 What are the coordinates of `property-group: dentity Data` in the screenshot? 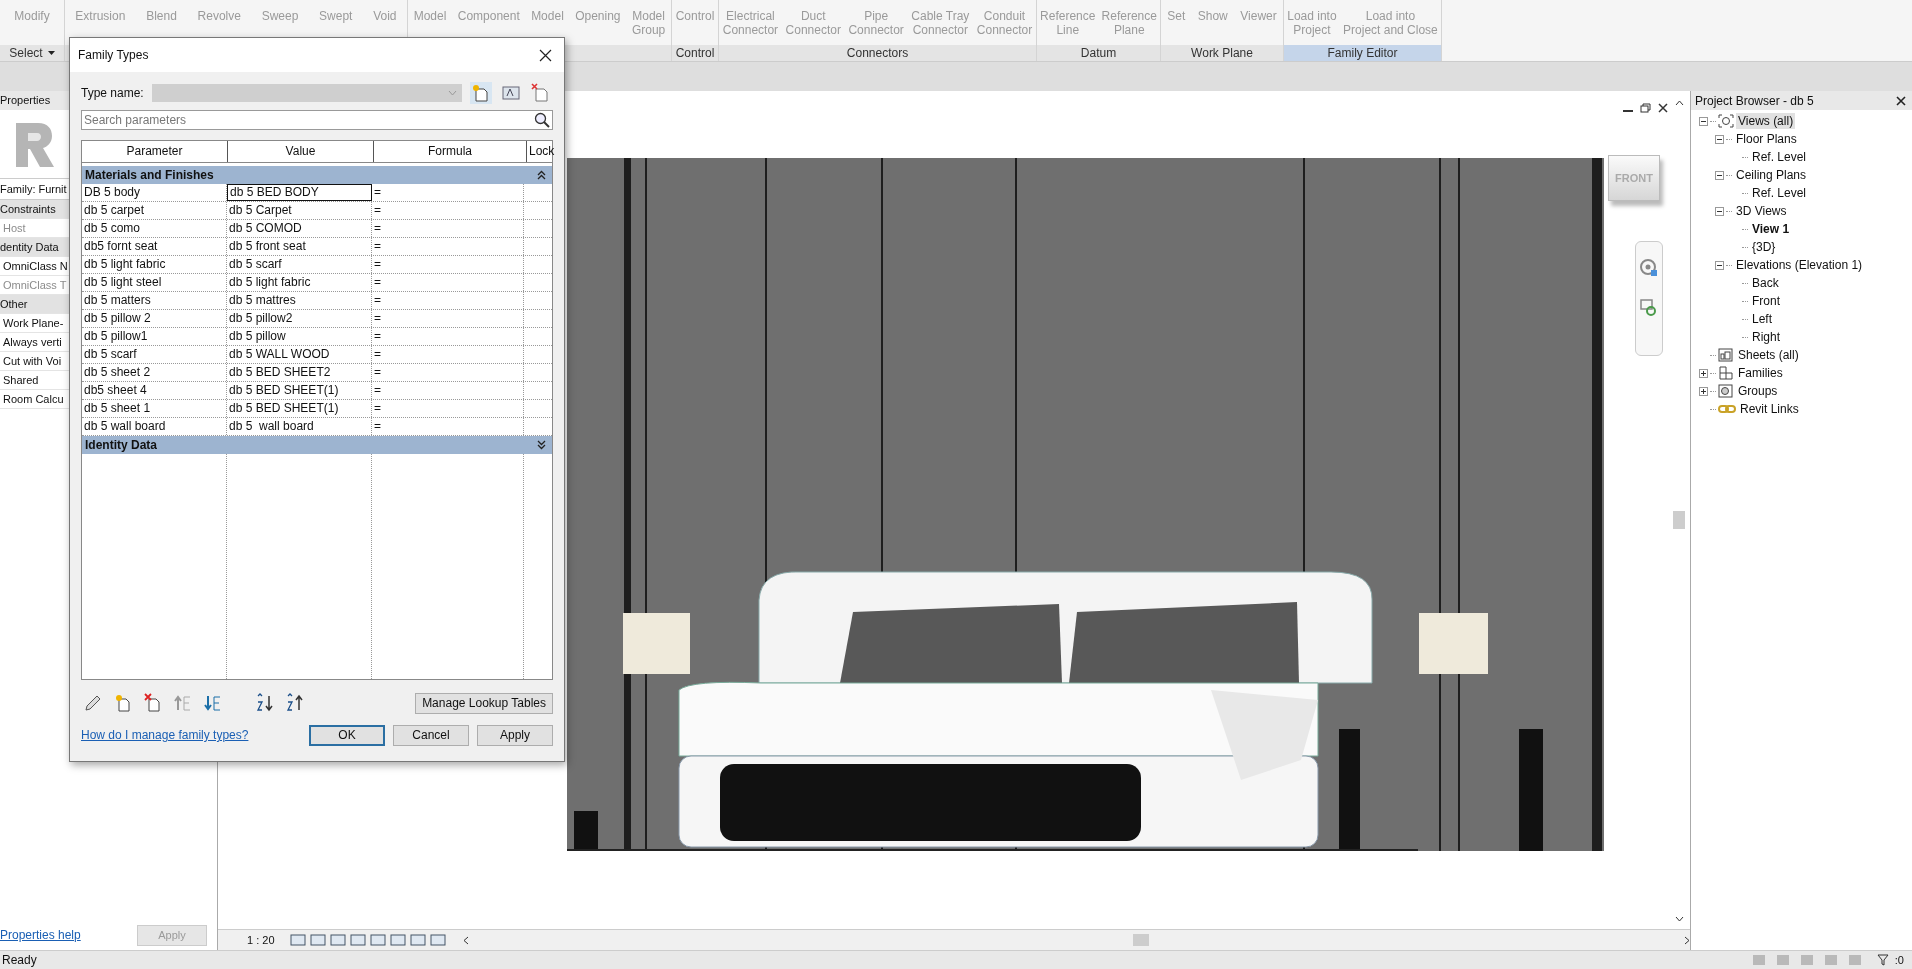 It's located at (29, 247).